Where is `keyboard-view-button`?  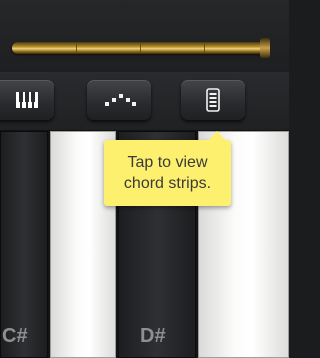 keyboard-view-button is located at coordinates (27, 100).